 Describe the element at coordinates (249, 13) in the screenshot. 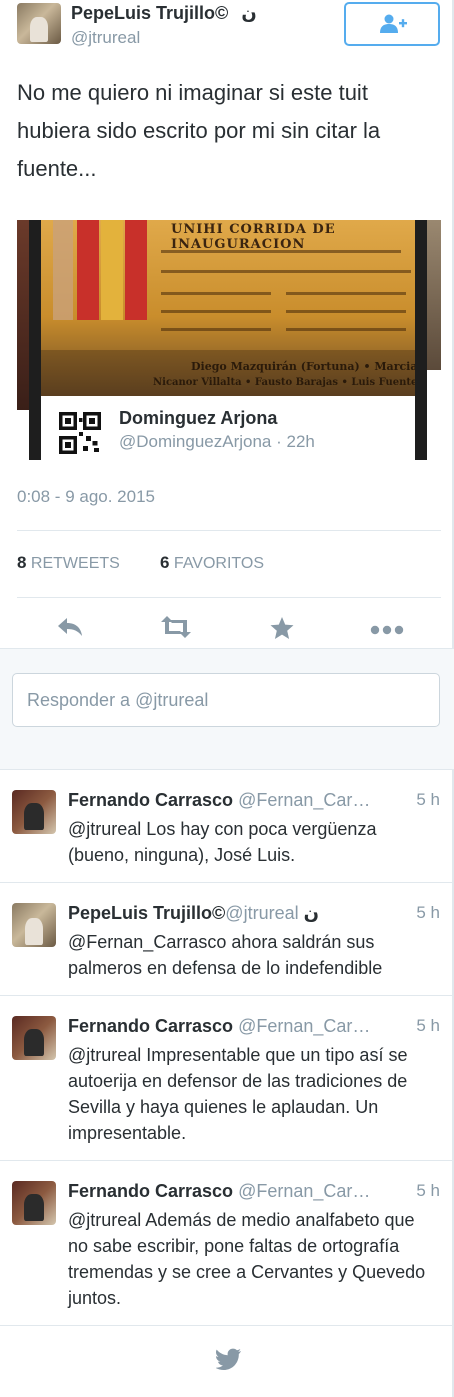

I see `author-name-suffix: ن` at that location.